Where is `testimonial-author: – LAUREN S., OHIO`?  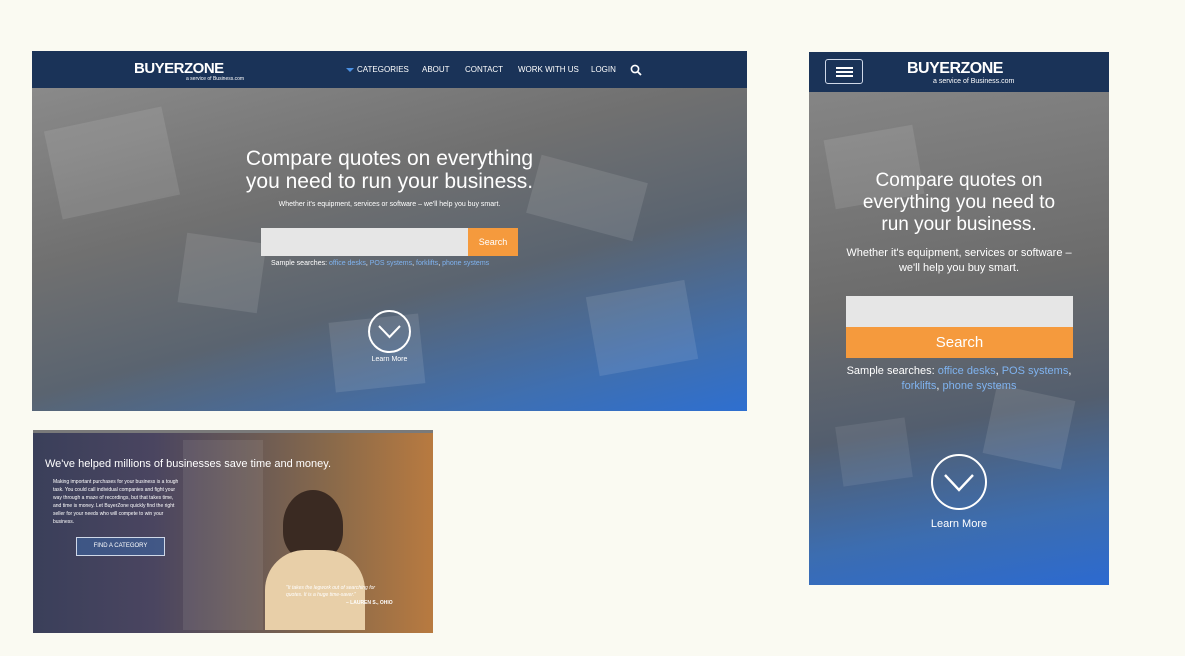 testimonial-author: – LAUREN S., OHIO is located at coordinates (369, 603).